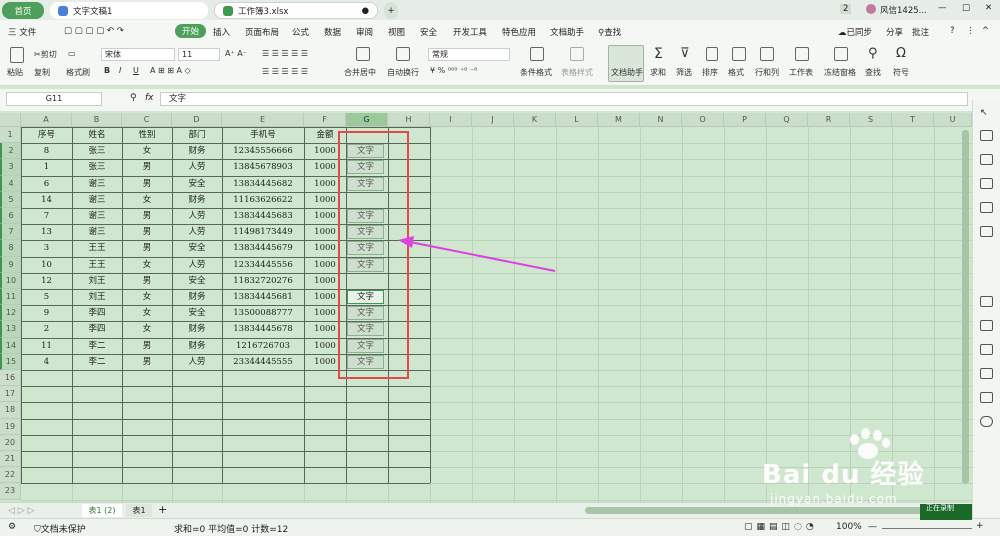 This screenshot has height=536, width=1000. Describe the element at coordinates (770, 510) in the screenshot. I see `horizontal-scrollbar` at that location.